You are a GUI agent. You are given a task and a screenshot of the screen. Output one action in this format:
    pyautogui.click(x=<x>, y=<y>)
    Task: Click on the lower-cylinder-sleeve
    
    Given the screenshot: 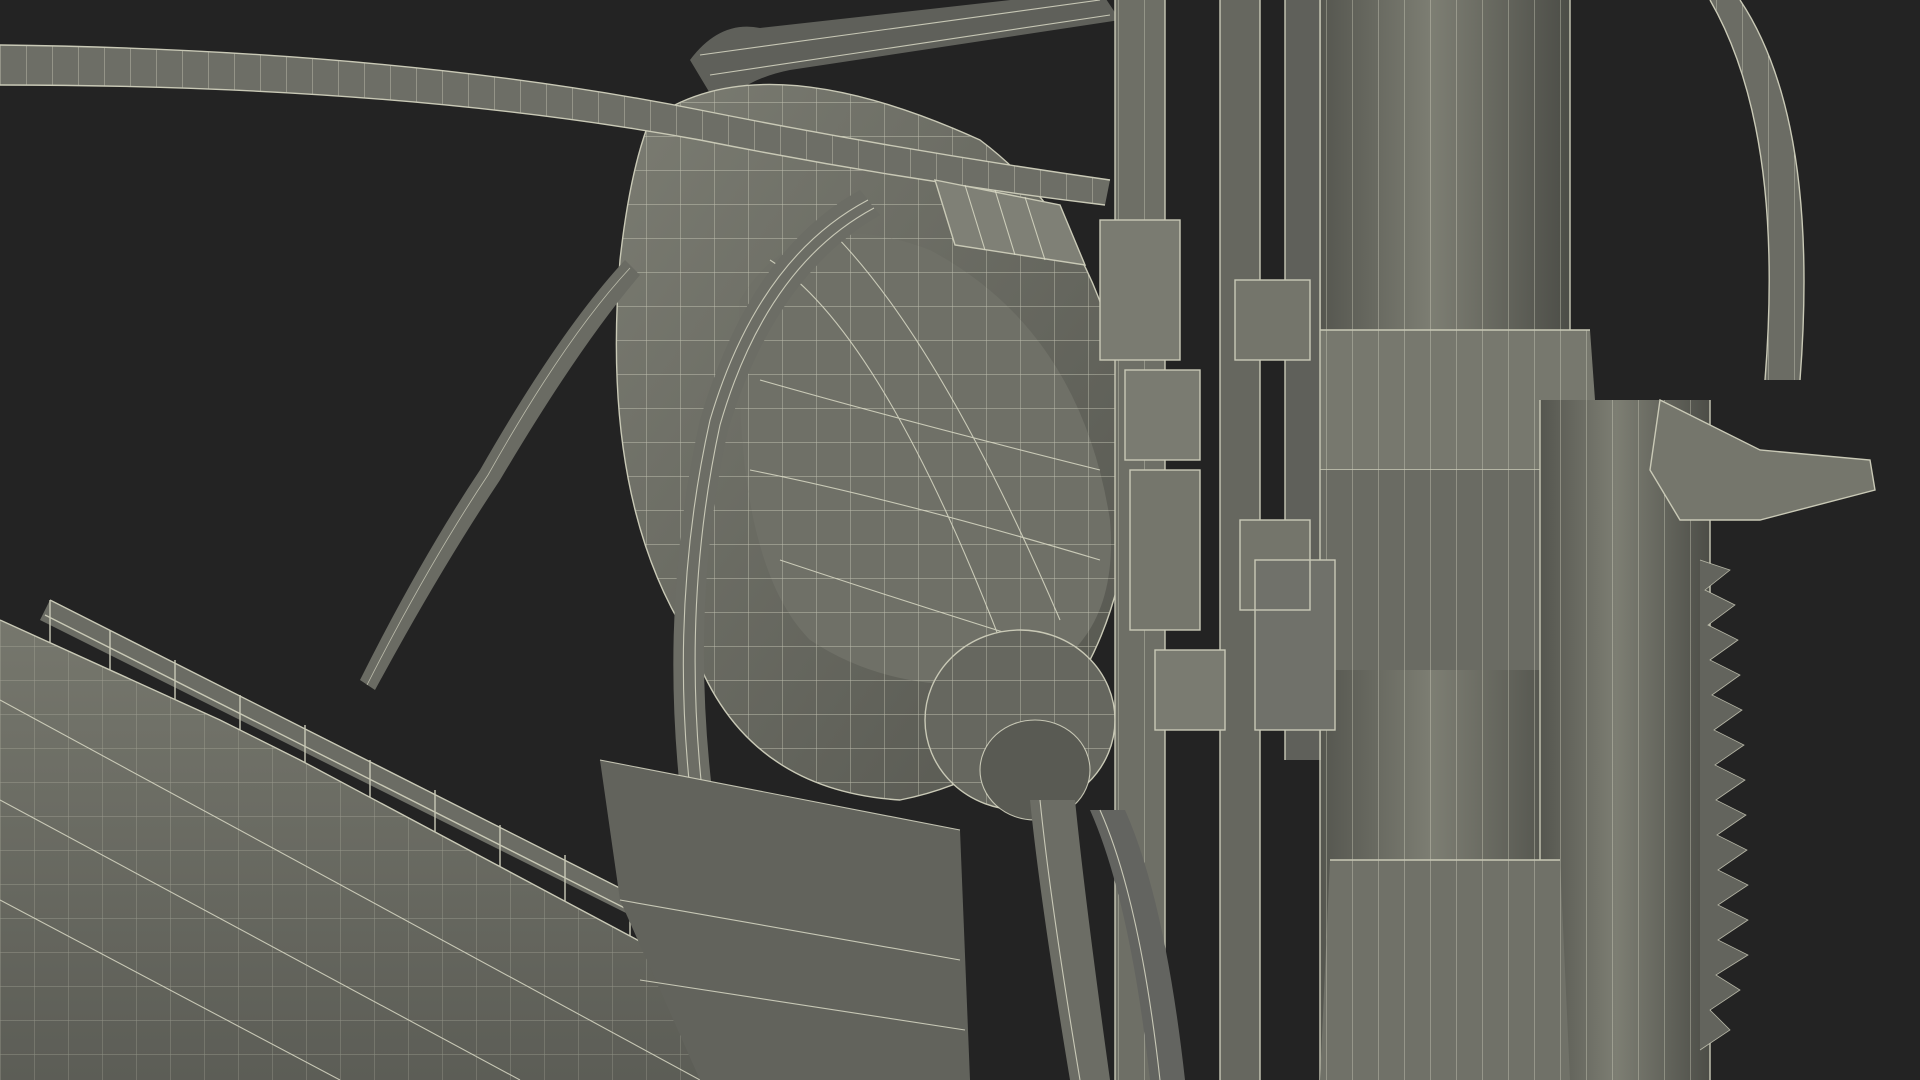 What is the action you would take?
    pyautogui.click(x=1445, y=969)
    